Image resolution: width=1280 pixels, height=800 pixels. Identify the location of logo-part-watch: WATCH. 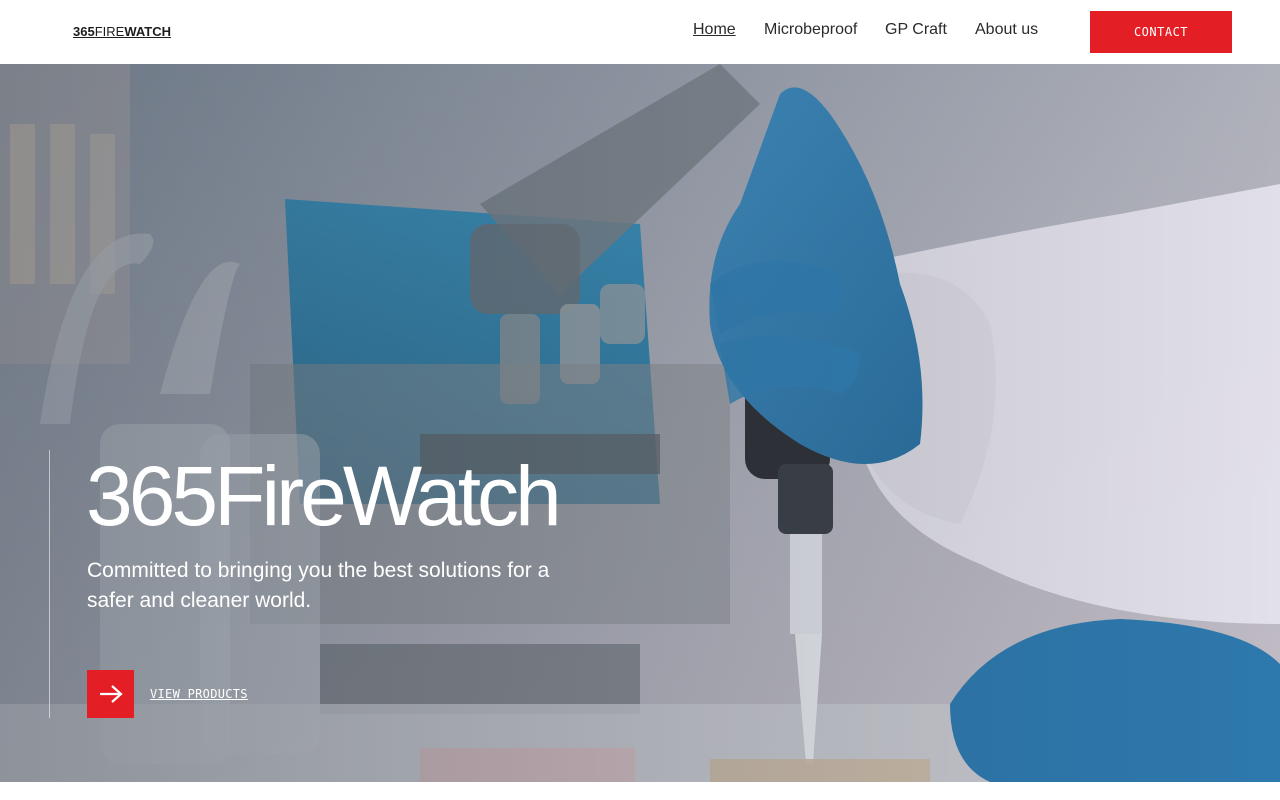
(148, 31).